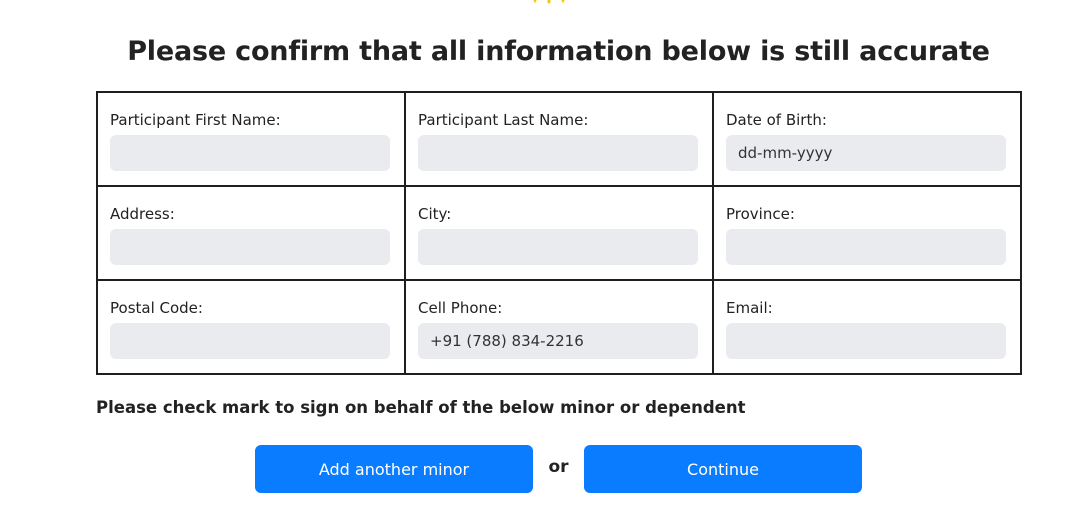 The height and width of the screenshot is (511, 1076). What do you see at coordinates (250, 341) in the screenshot?
I see `postal-code-input` at bounding box center [250, 341].